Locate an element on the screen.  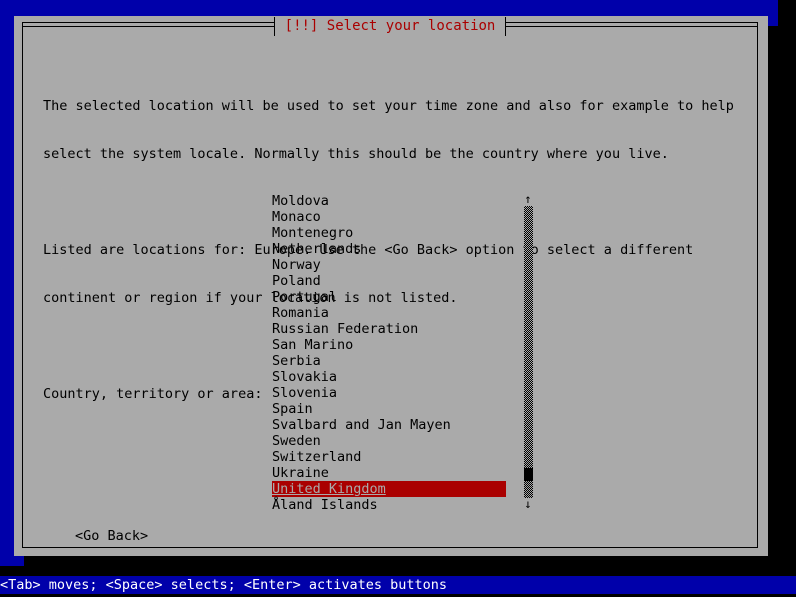
list-item: Spain is located at coordinates (389, 409).